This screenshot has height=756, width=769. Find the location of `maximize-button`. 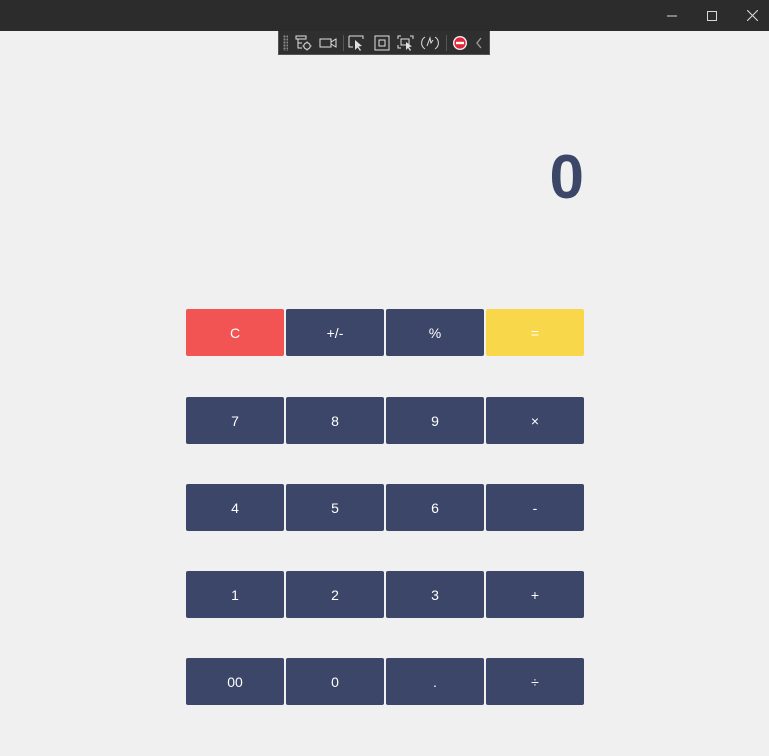

maximize-button is located at coordinates (712, 15).